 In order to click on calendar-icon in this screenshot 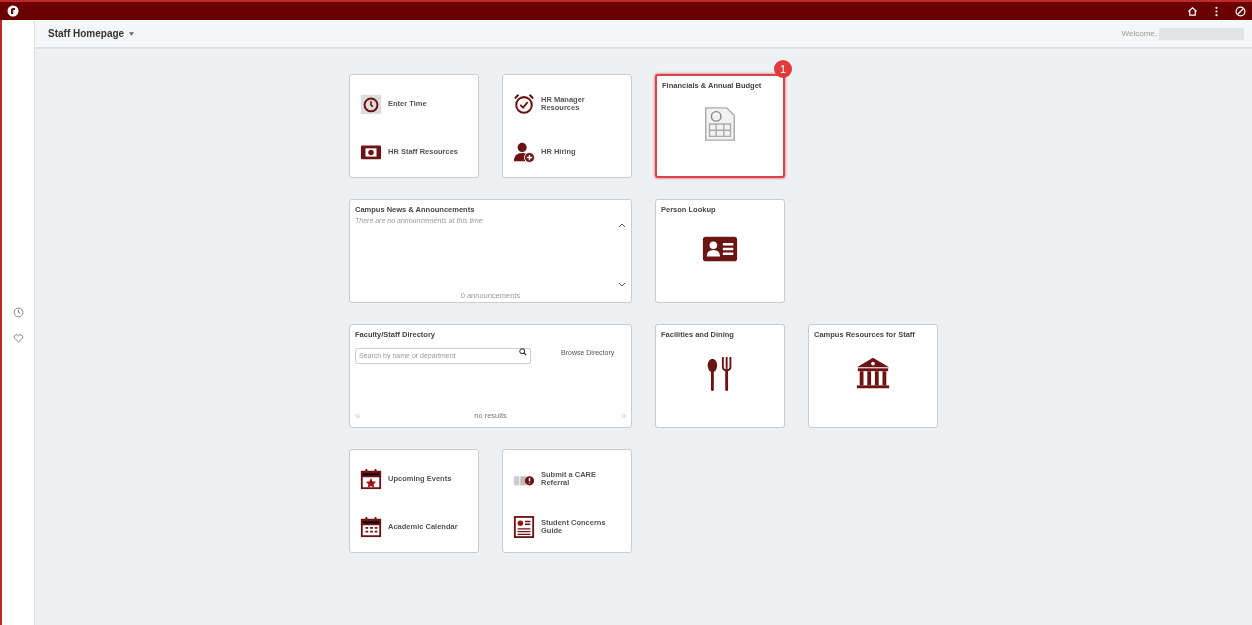, I will do `click(371, 527)`.